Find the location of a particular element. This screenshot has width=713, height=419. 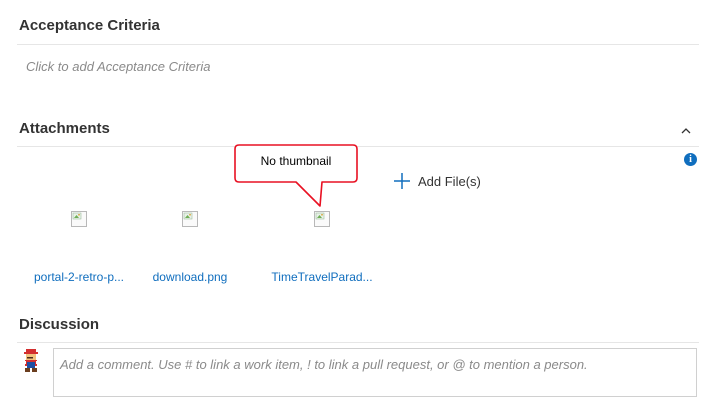

info-icon: i is located at coordinates (690, 159).